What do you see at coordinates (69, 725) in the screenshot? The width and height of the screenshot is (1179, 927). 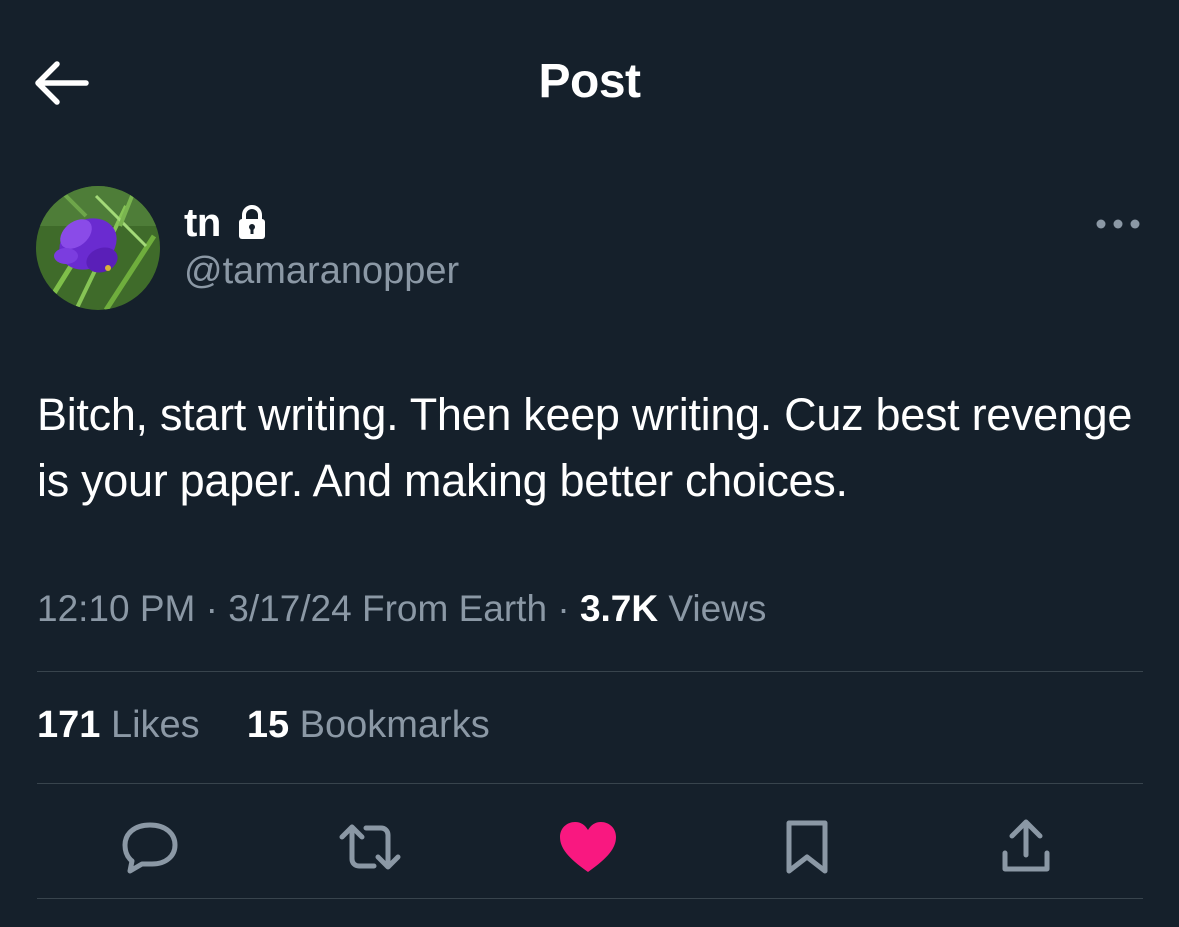 I see `likes-count: 171` at bounding box center [69, 725].